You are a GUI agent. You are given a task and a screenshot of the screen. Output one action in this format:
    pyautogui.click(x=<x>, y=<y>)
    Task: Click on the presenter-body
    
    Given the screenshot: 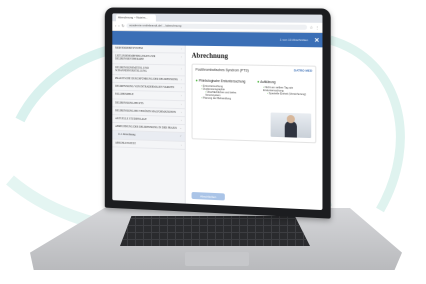 What is the action you would take?
    pyautogui.click(x=290, y=129)
    